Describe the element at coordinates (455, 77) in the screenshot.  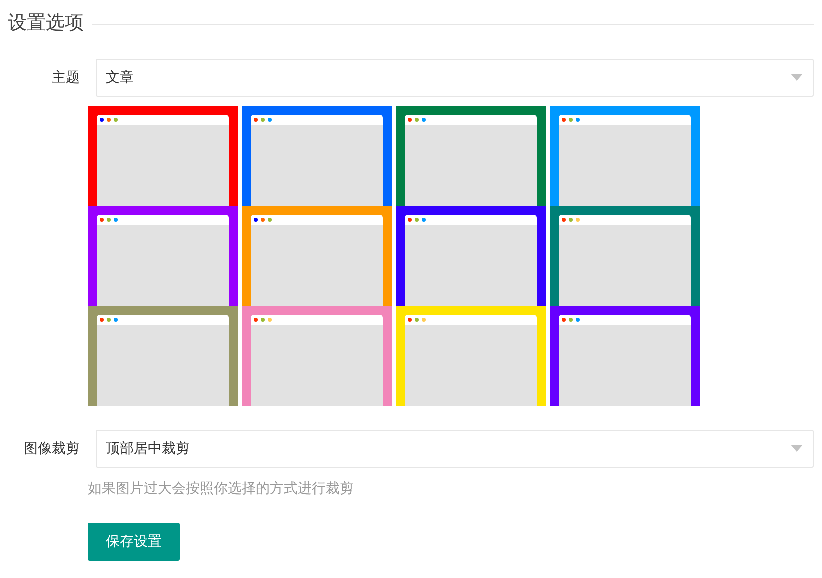
I see `select-field: 文章` at that location.